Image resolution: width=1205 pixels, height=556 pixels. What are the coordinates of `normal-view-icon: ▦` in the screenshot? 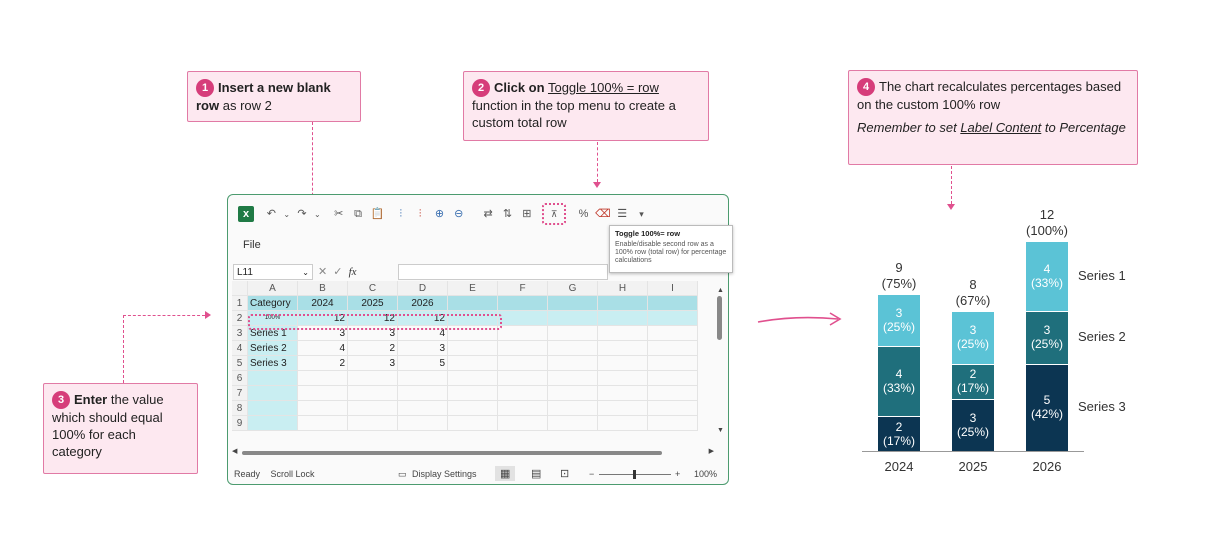 It's located at (505, 473).